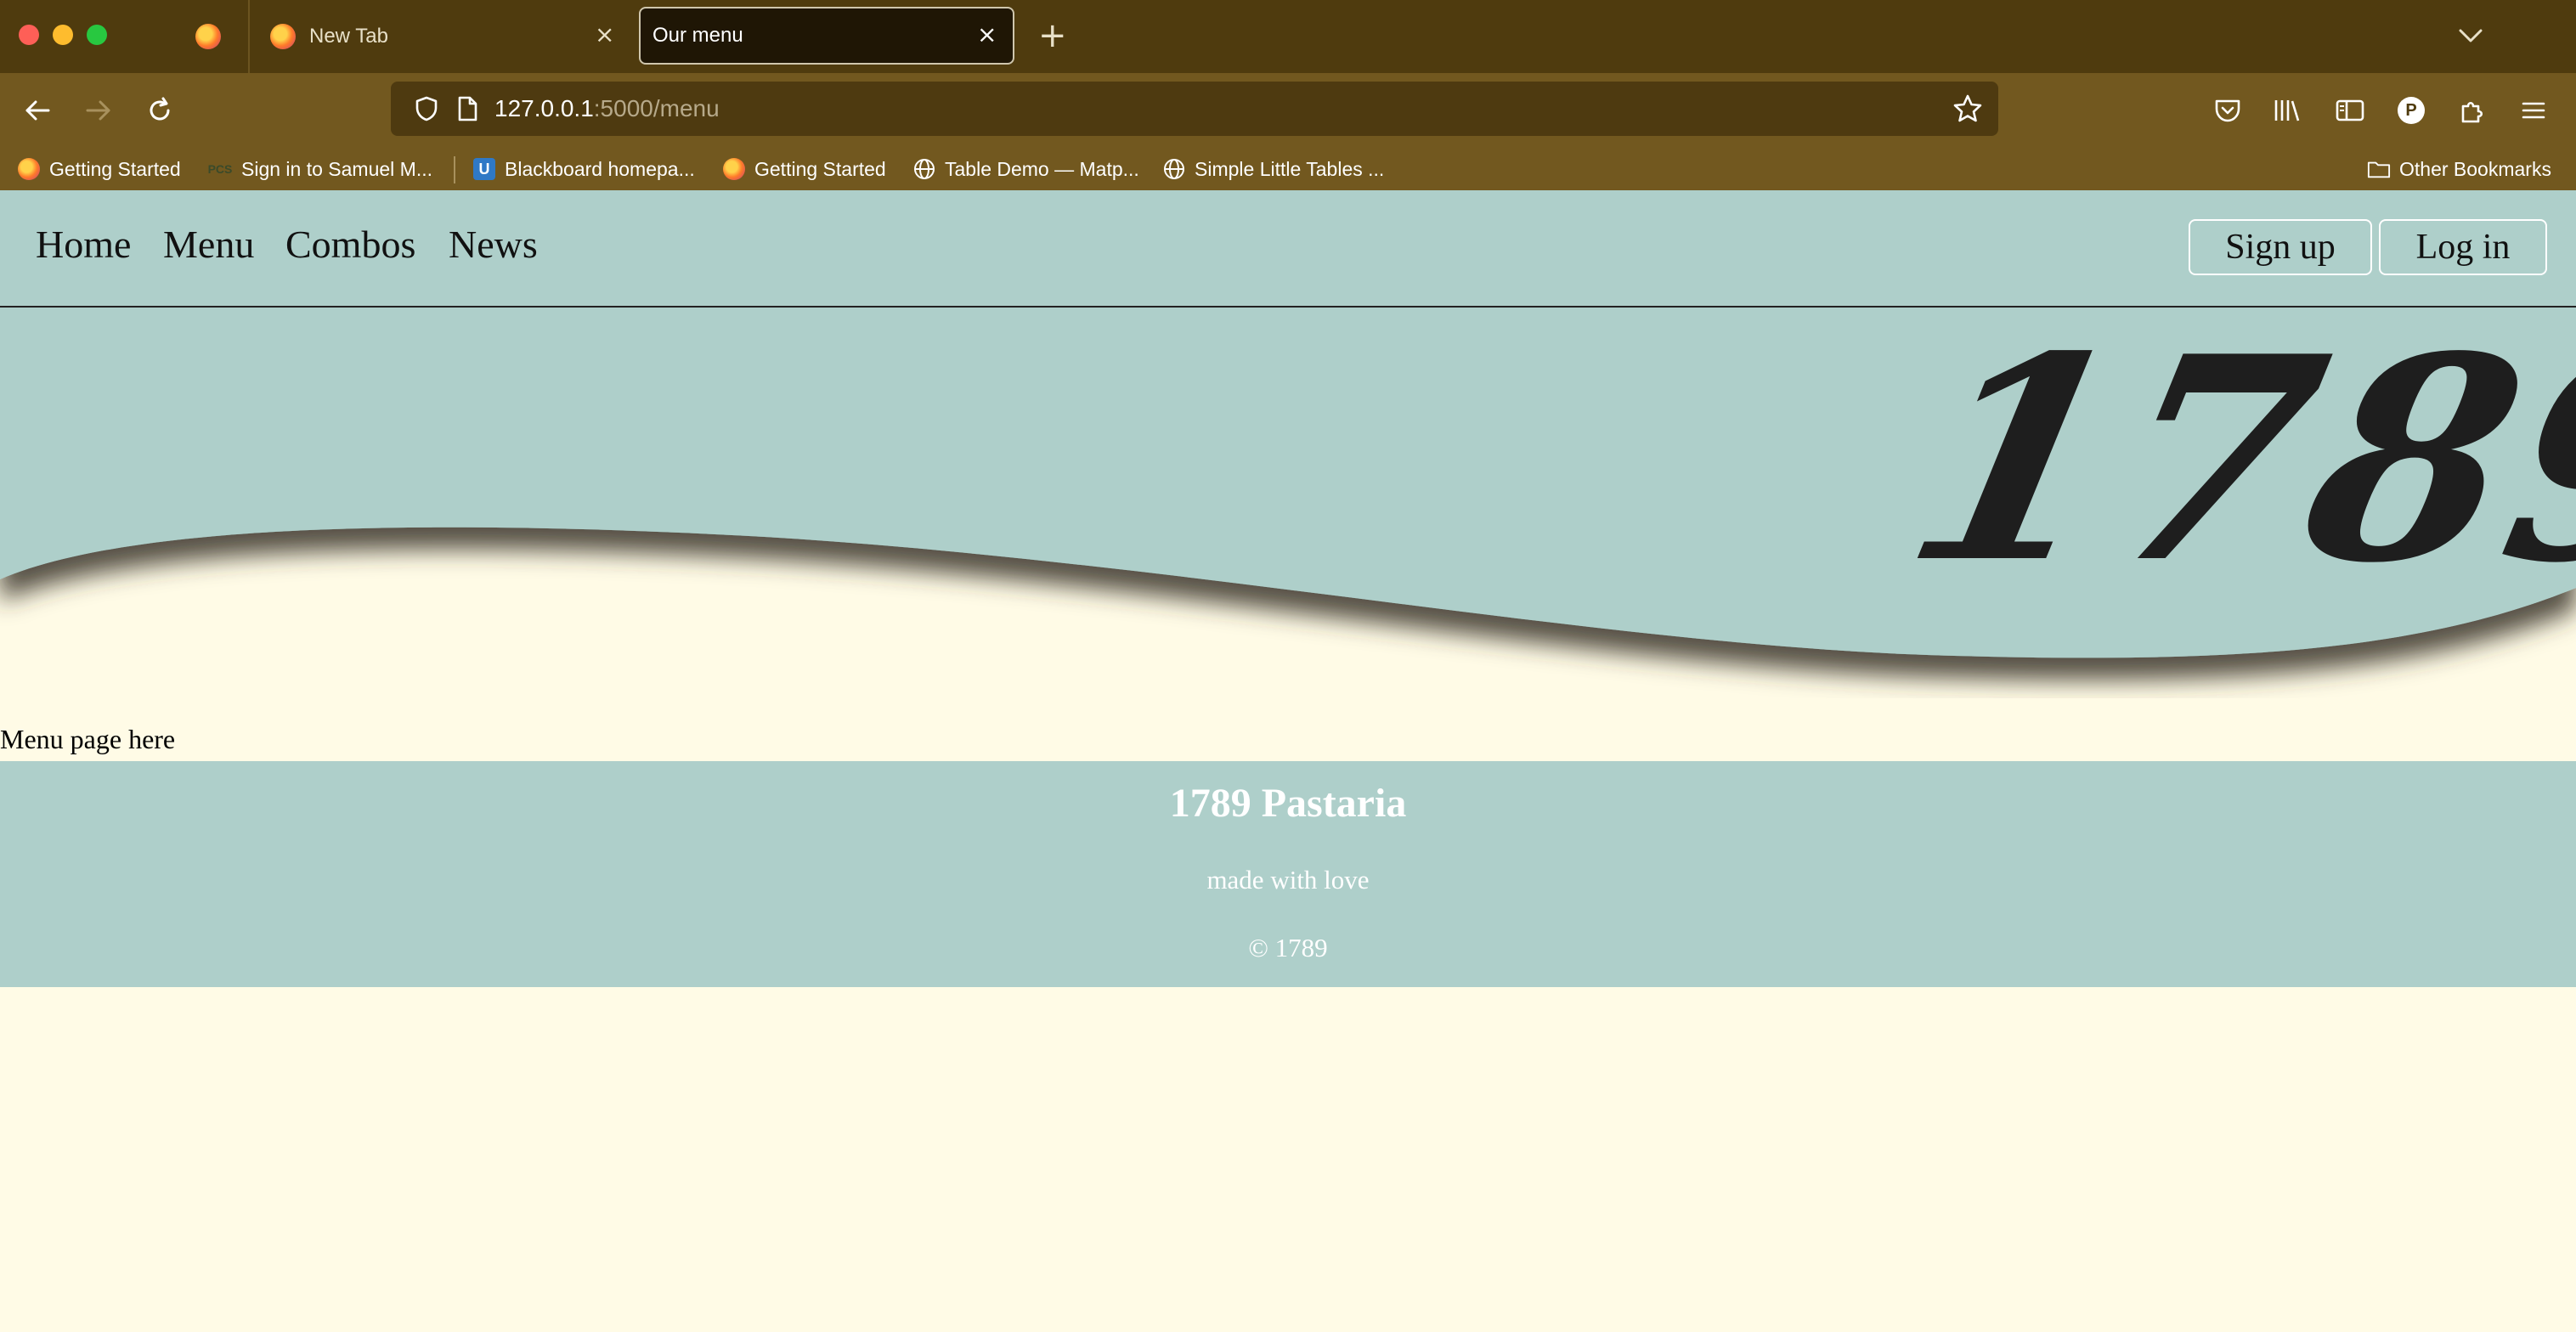  I want to click on bookmark-label: Other Bookmarks, so click(2475, 168).